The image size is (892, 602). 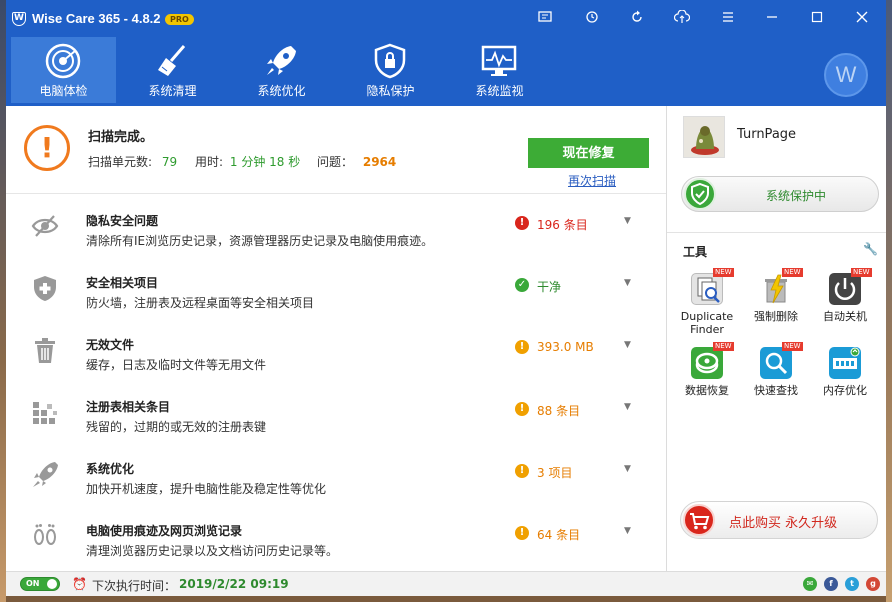 I want to click on user-avatar: W, so click(x=846, y=75).